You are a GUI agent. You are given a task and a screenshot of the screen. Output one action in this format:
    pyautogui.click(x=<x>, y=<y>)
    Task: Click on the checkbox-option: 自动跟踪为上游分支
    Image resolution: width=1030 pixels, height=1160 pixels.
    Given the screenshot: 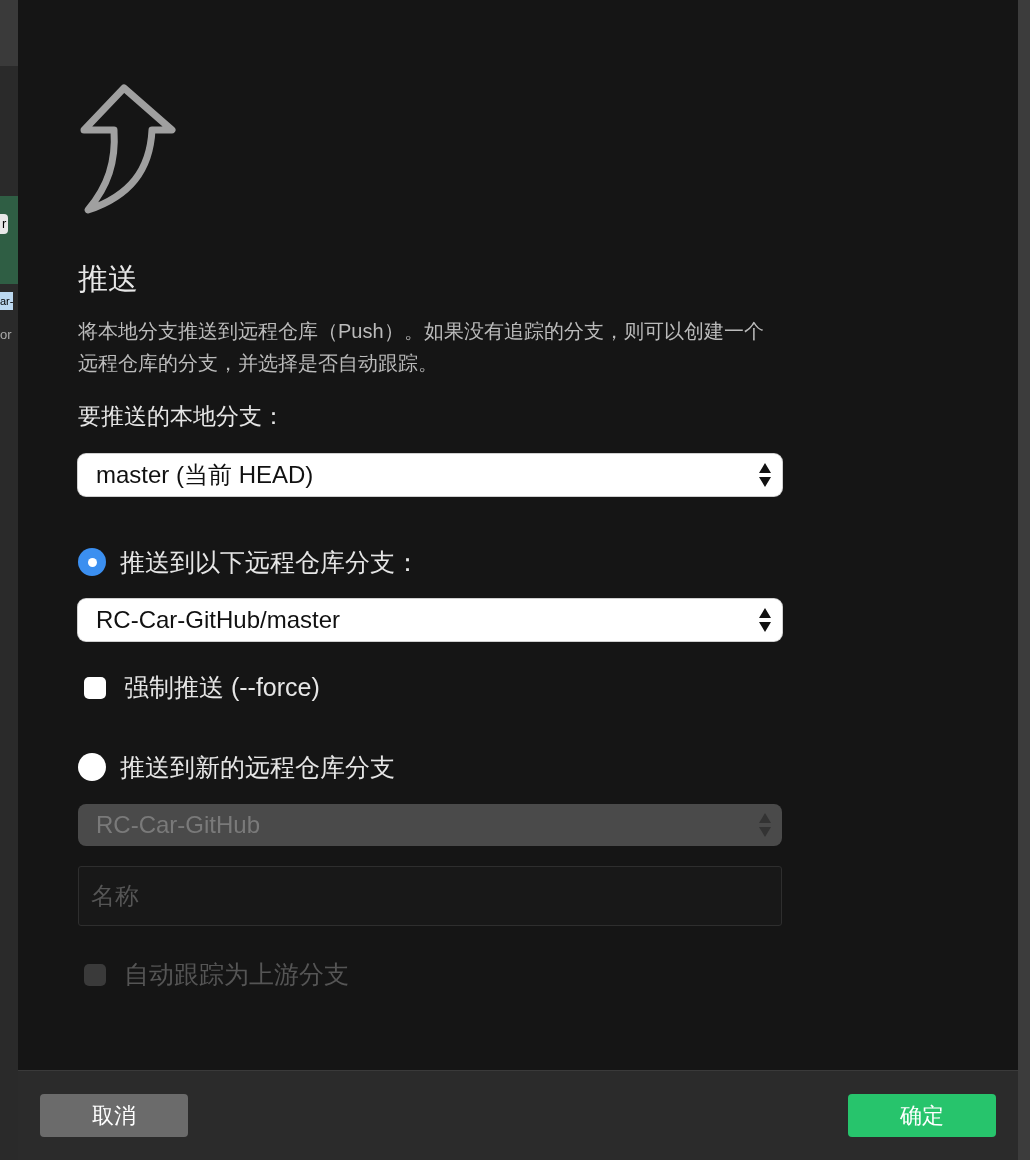 What is the action you would take?
    pyautogui.click(x=213, y=975)
    